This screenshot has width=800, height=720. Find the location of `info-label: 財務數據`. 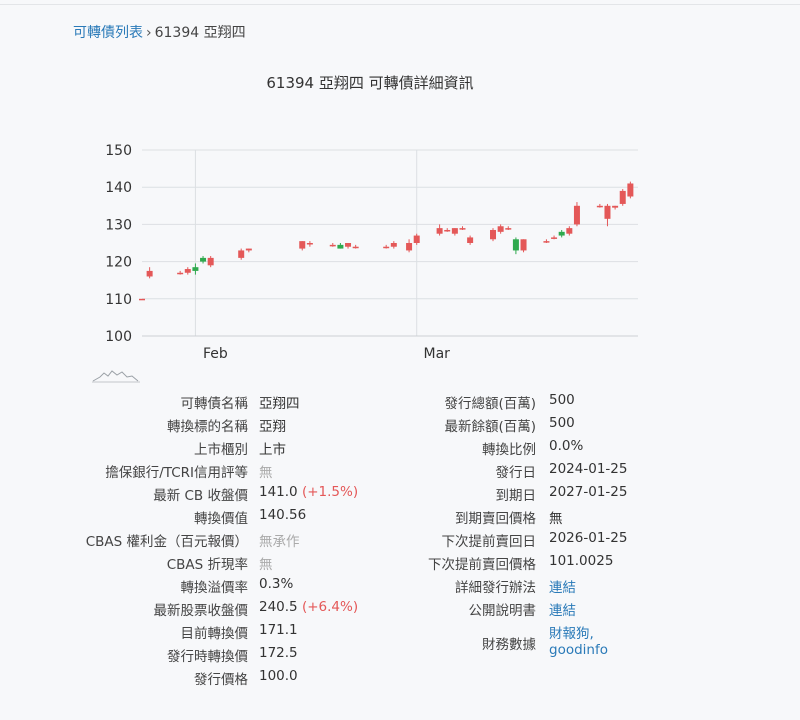

info-label: 財務數據 is located at coordinates (509, 645).